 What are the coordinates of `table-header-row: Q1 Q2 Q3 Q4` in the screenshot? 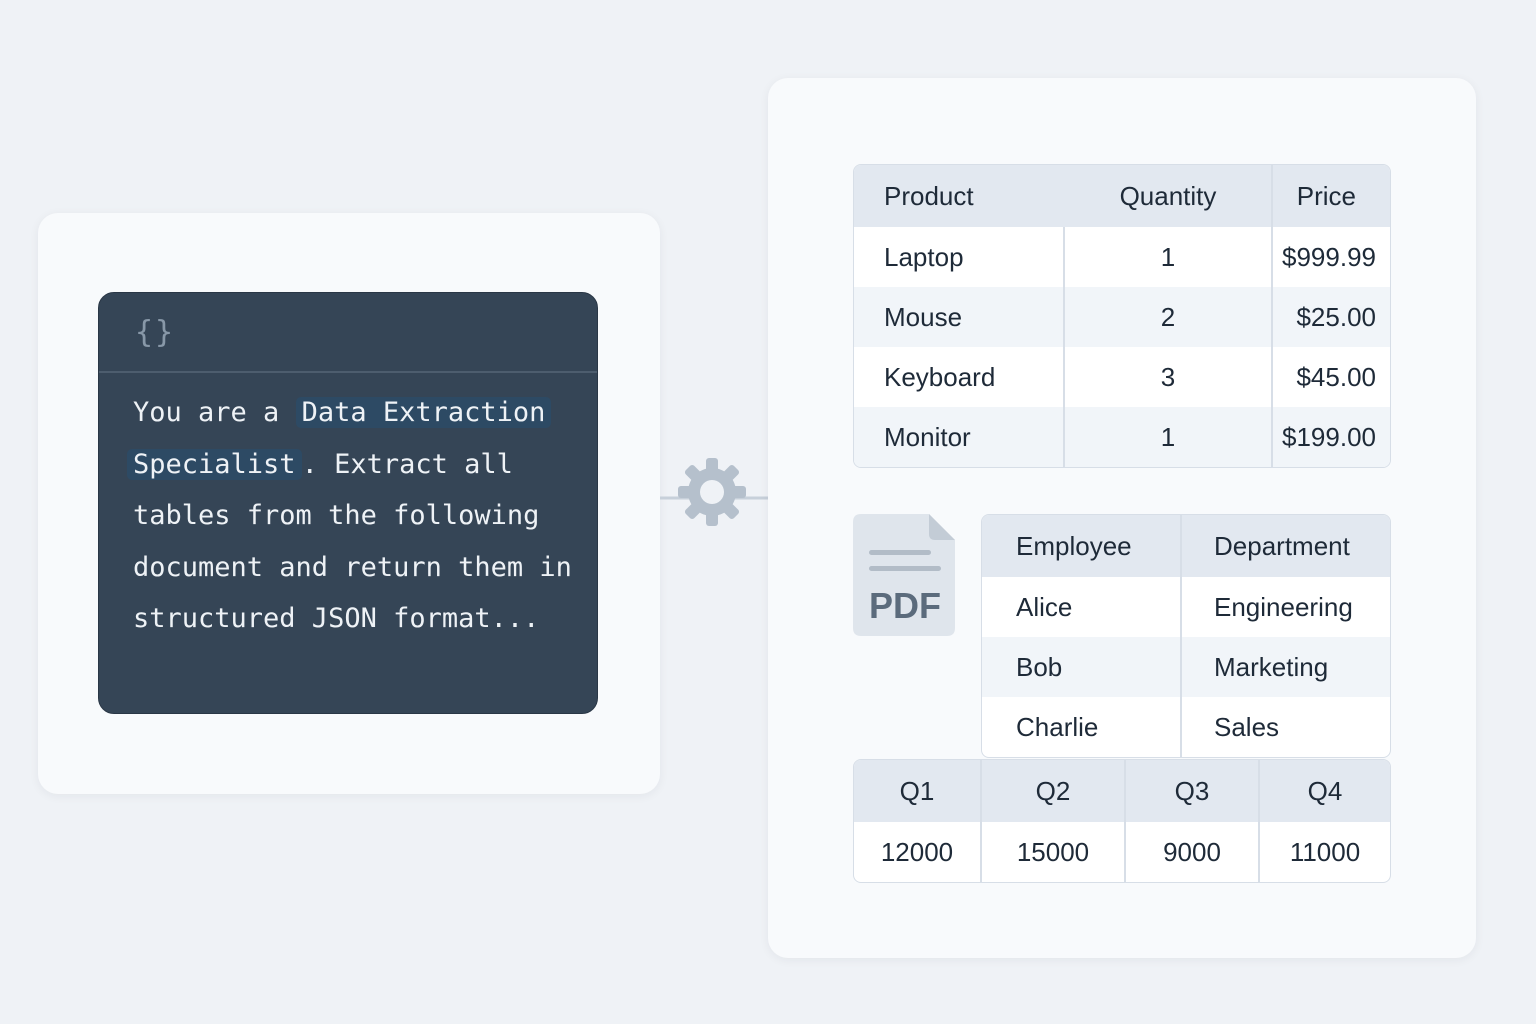 It's located at (1122, 791).